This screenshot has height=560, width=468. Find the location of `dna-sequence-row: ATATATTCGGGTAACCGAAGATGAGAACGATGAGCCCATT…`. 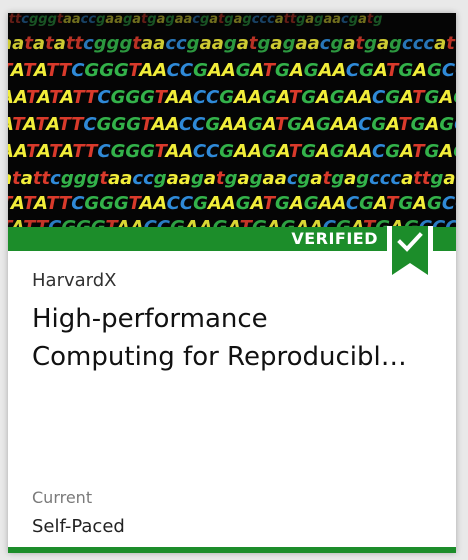

dna-sequence-row: ATATATTCGGGTAACCGAAGATGAGAACGATGAGCCCATT… is located at coordinates (232, 124).